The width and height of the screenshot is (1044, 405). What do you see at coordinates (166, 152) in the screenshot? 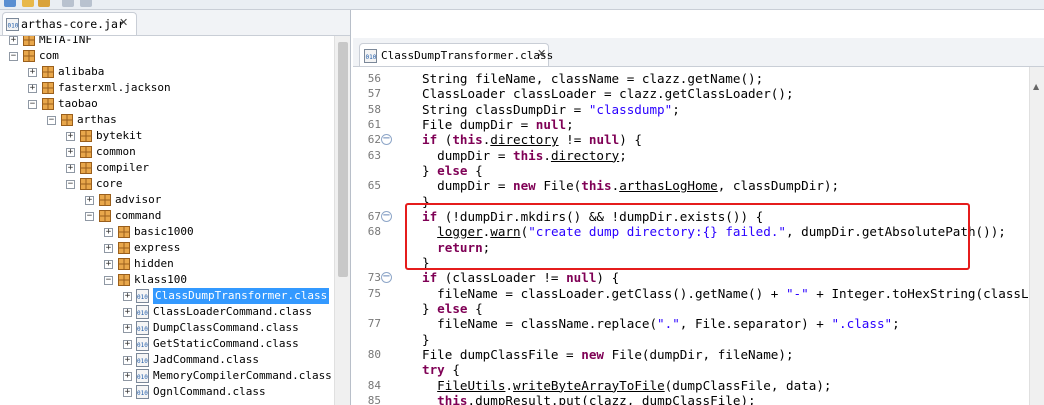
I see `tree-package-item: + common` at bounding box center [166, 152].